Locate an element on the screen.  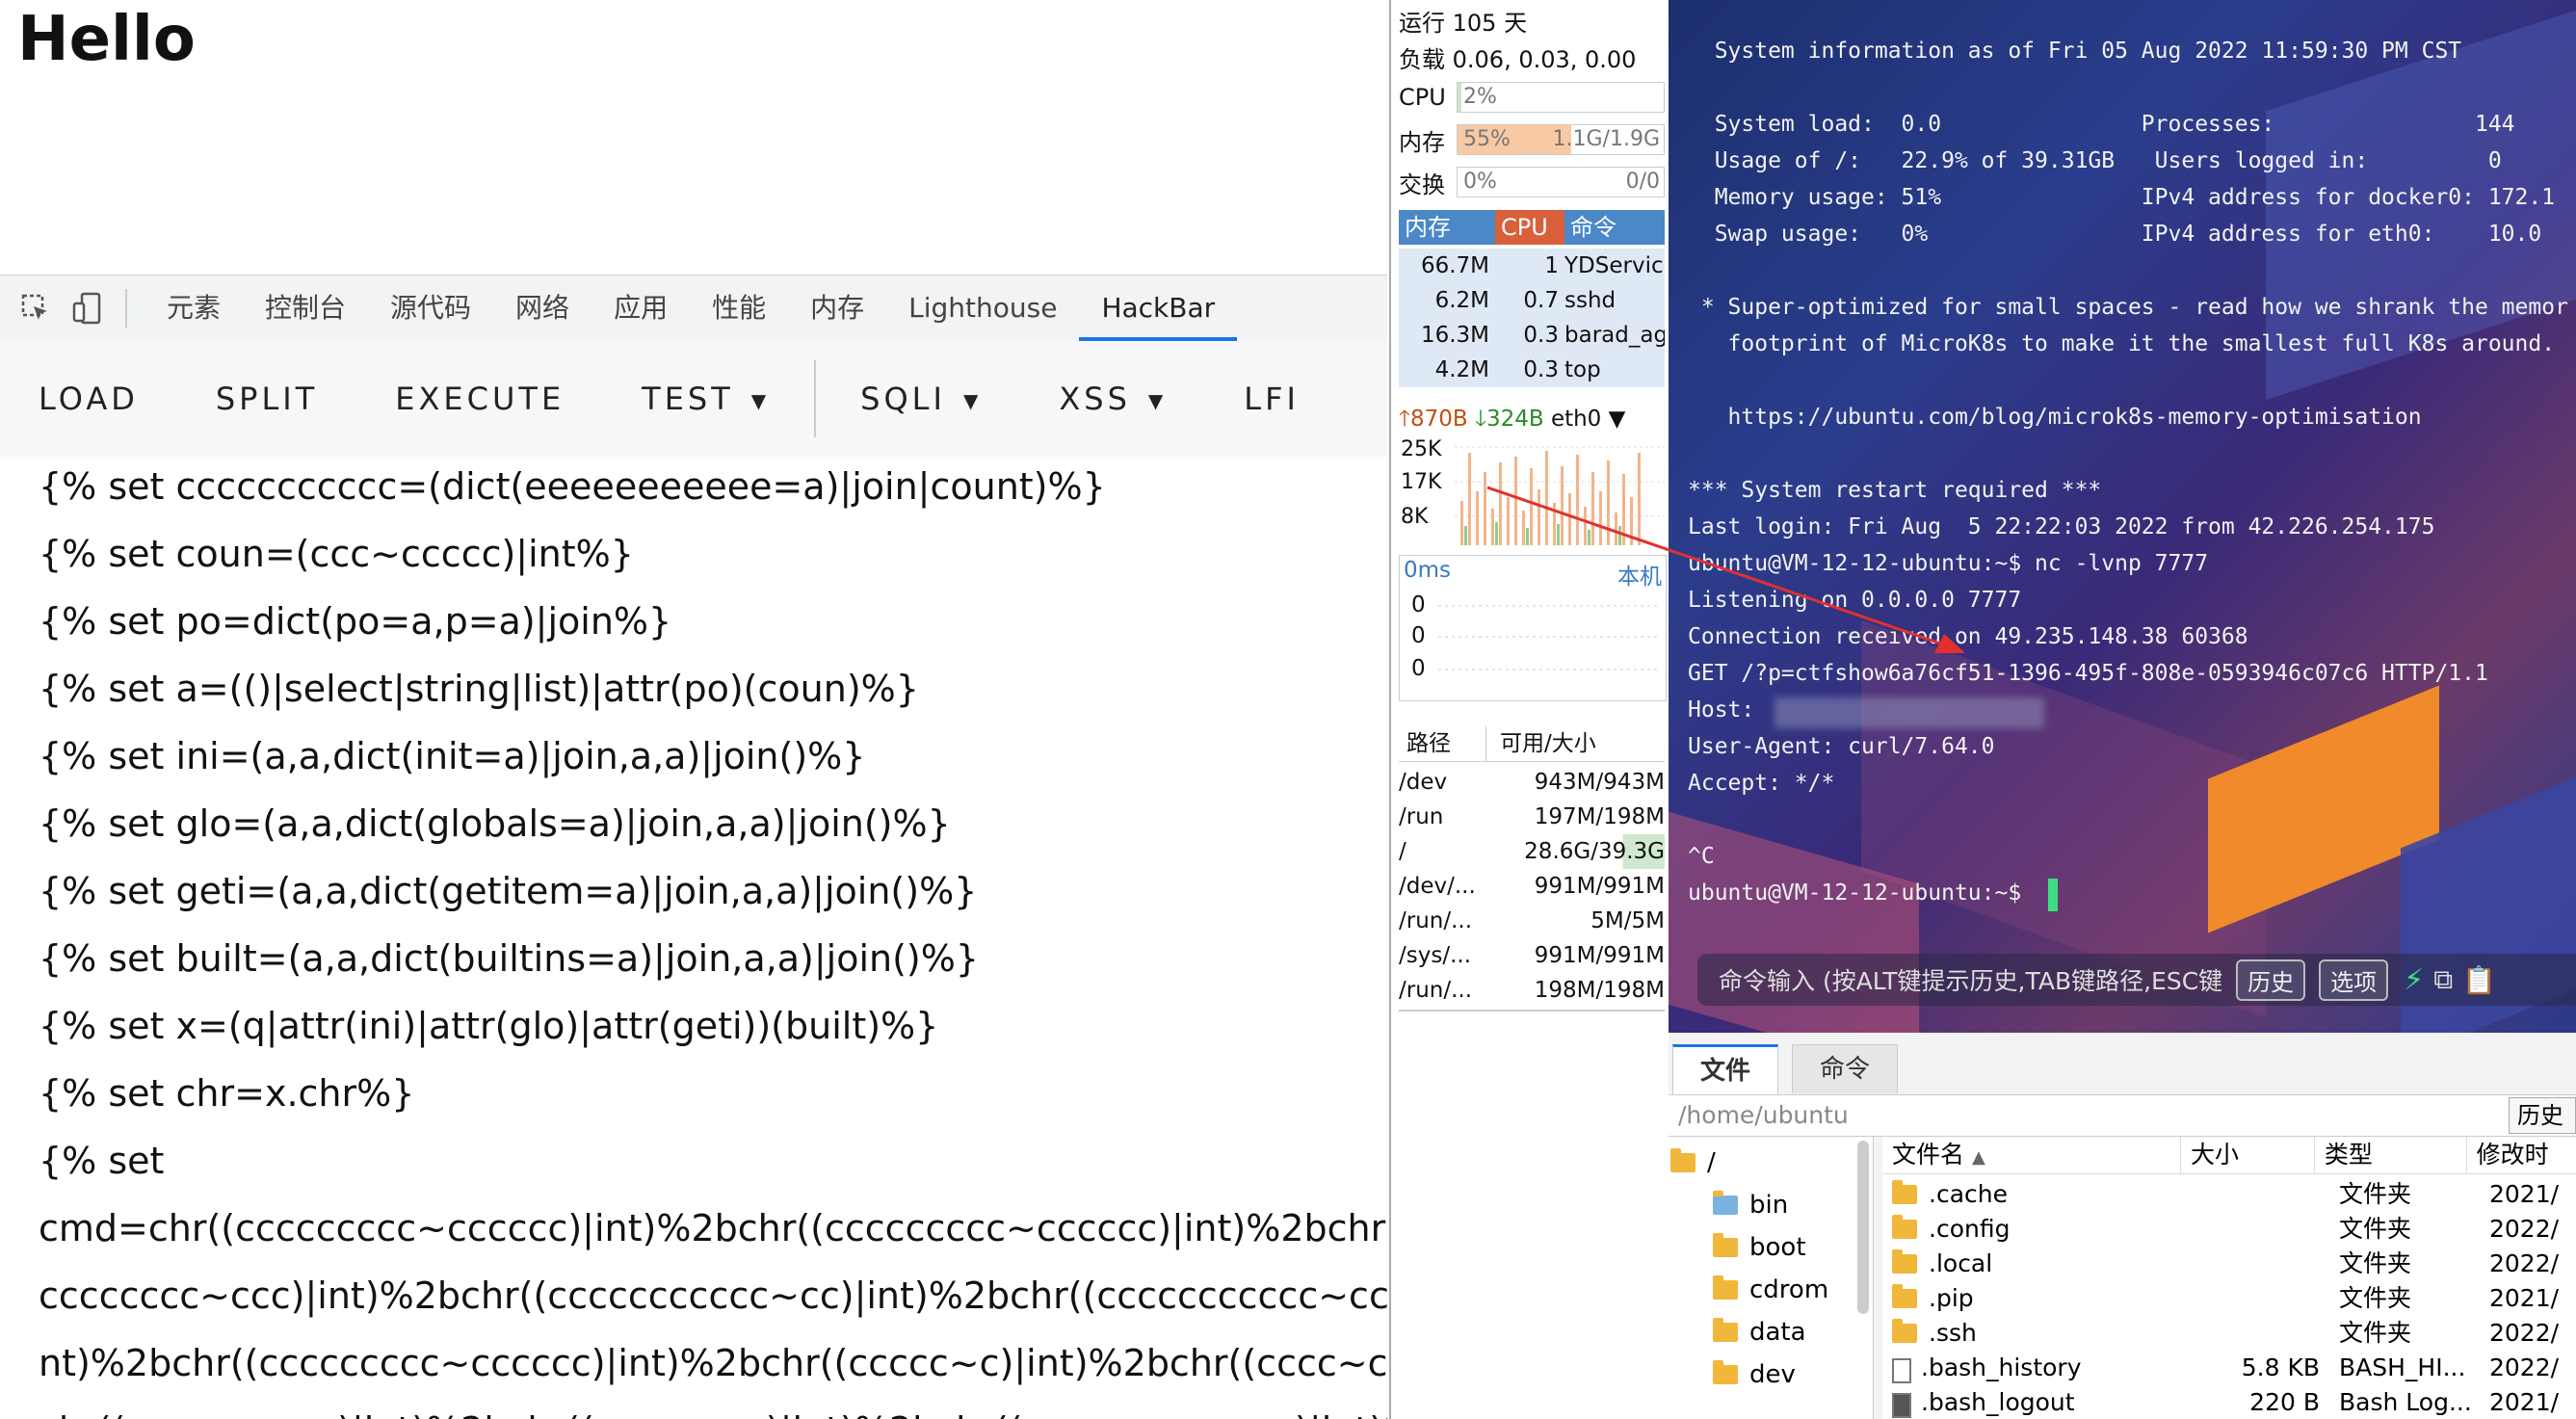
file-row: .cache 文件夹 2021/ is located at coordinates (2229, 1194).